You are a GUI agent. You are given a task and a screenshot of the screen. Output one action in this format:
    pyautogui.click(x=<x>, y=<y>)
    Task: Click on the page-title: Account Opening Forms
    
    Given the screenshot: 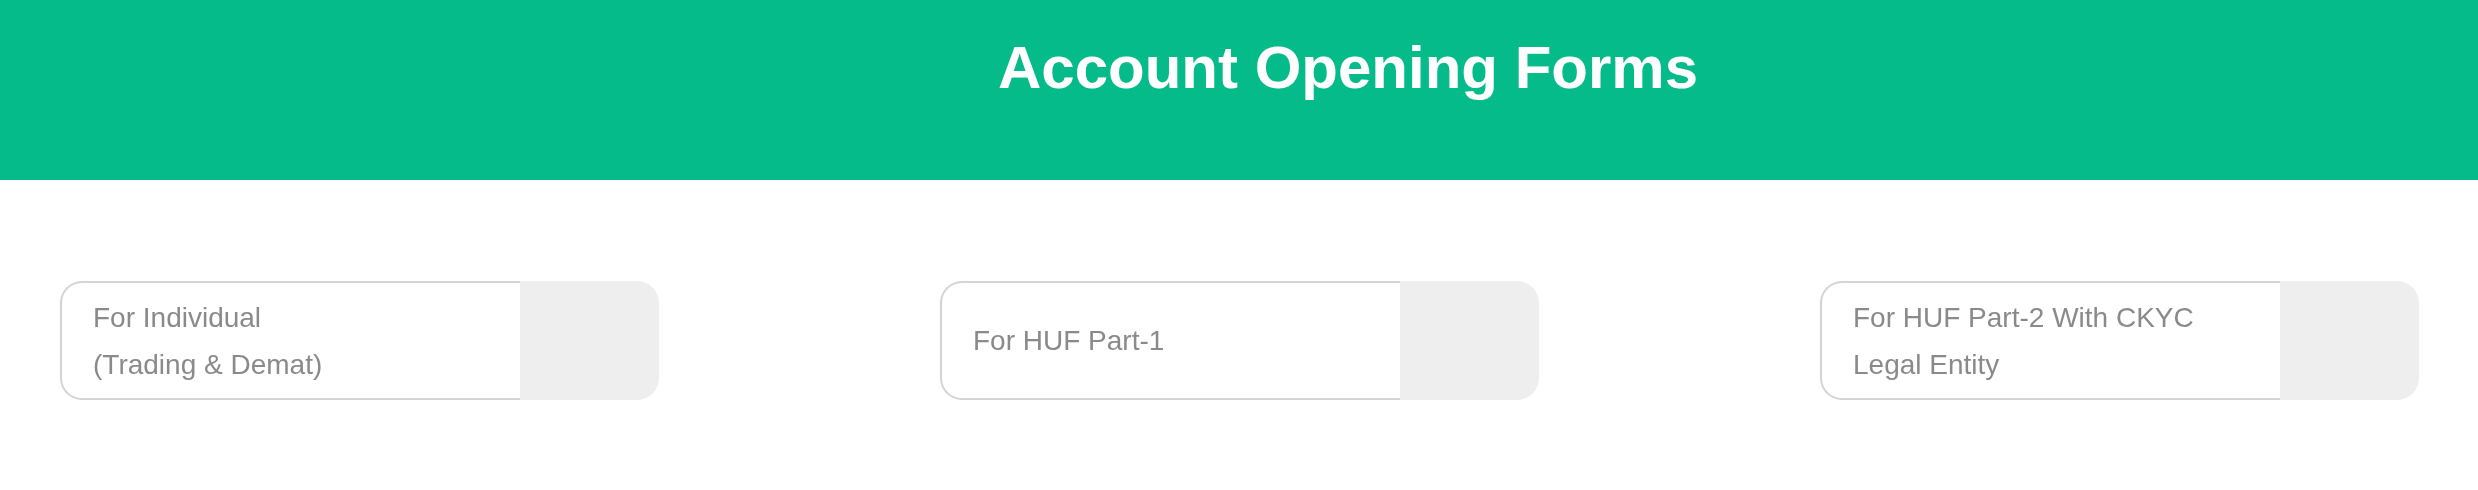 What is the action you would take?
    pyautogui.click(x=1348, y=68)
    